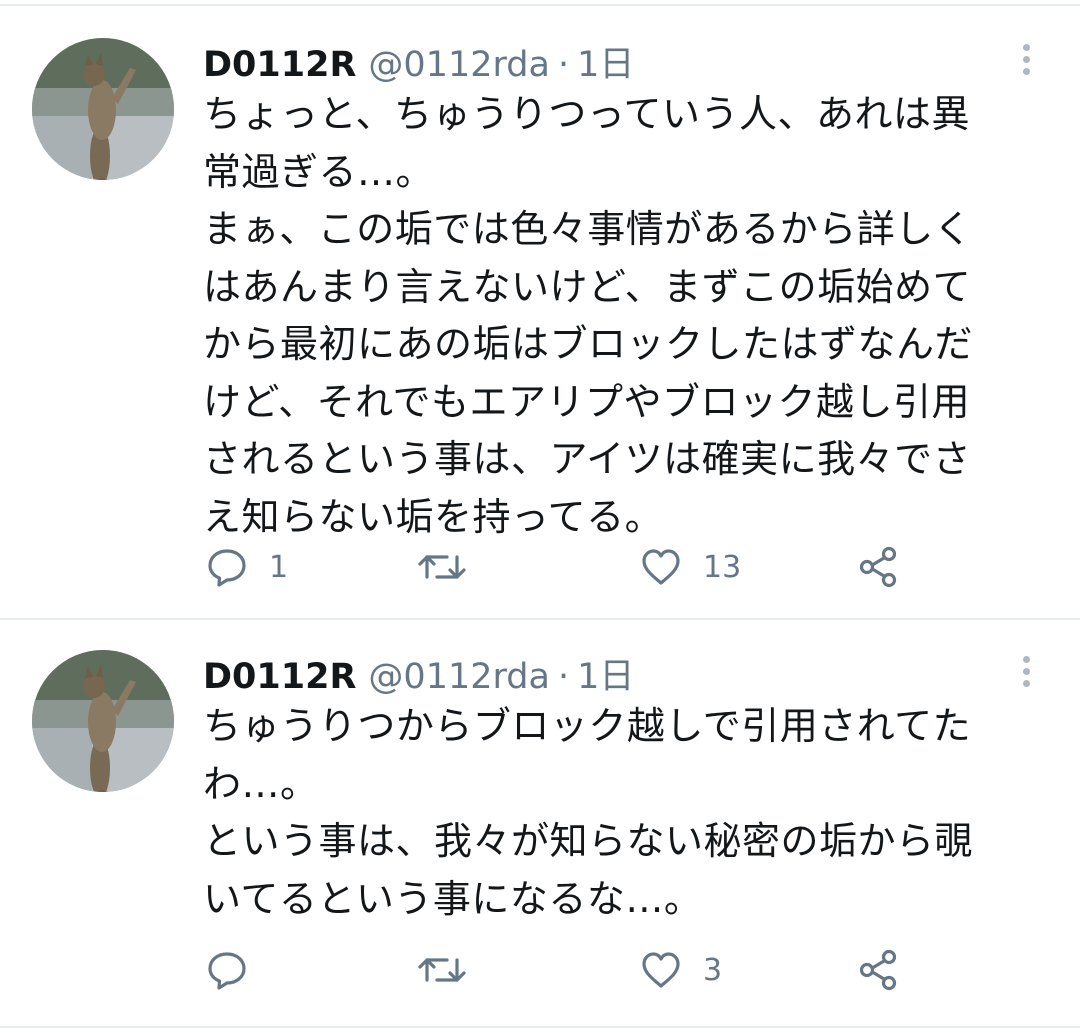 Image resolution: width=1080 pixels, height=1033 pixels. I want to click on tweet-text-line: わ…。, so click(261, 783).